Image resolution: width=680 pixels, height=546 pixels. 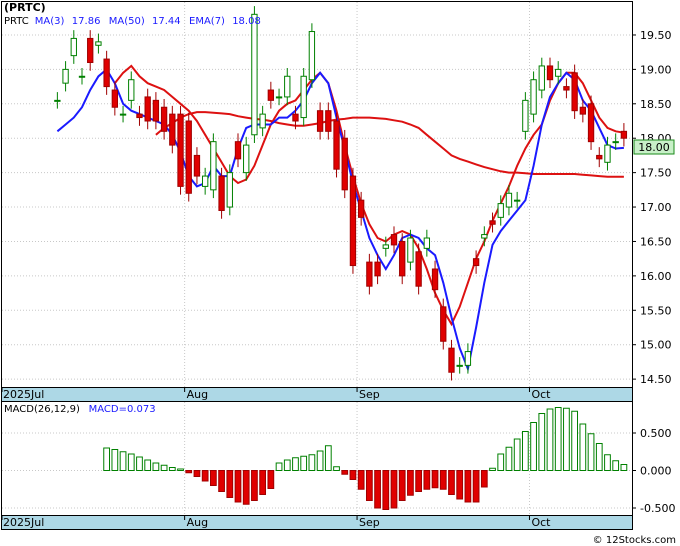 I want to click on price-tick-label: 14.50, so click(x=656, y=379).